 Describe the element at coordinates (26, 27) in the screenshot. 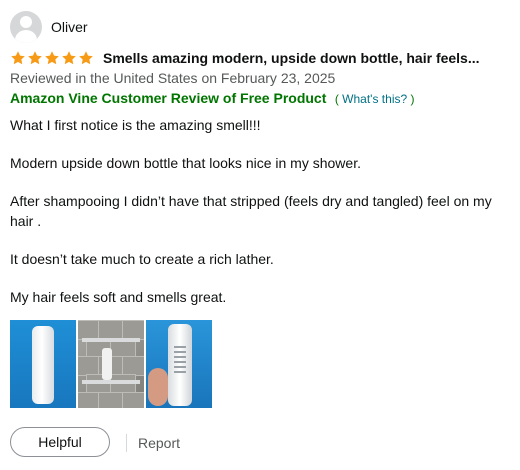

I see `default-avatar-icon` at that location.